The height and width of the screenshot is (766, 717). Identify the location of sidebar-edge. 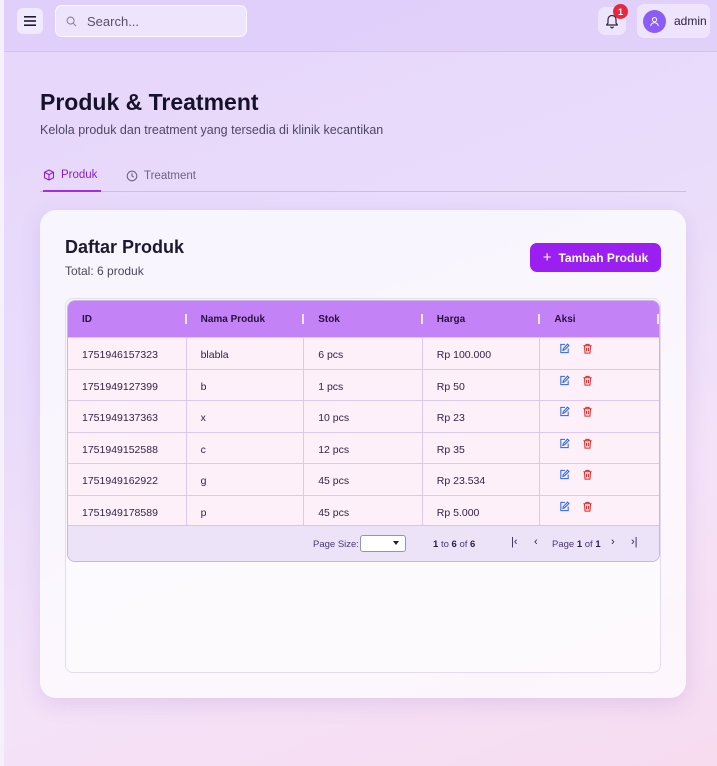
(2, 383).